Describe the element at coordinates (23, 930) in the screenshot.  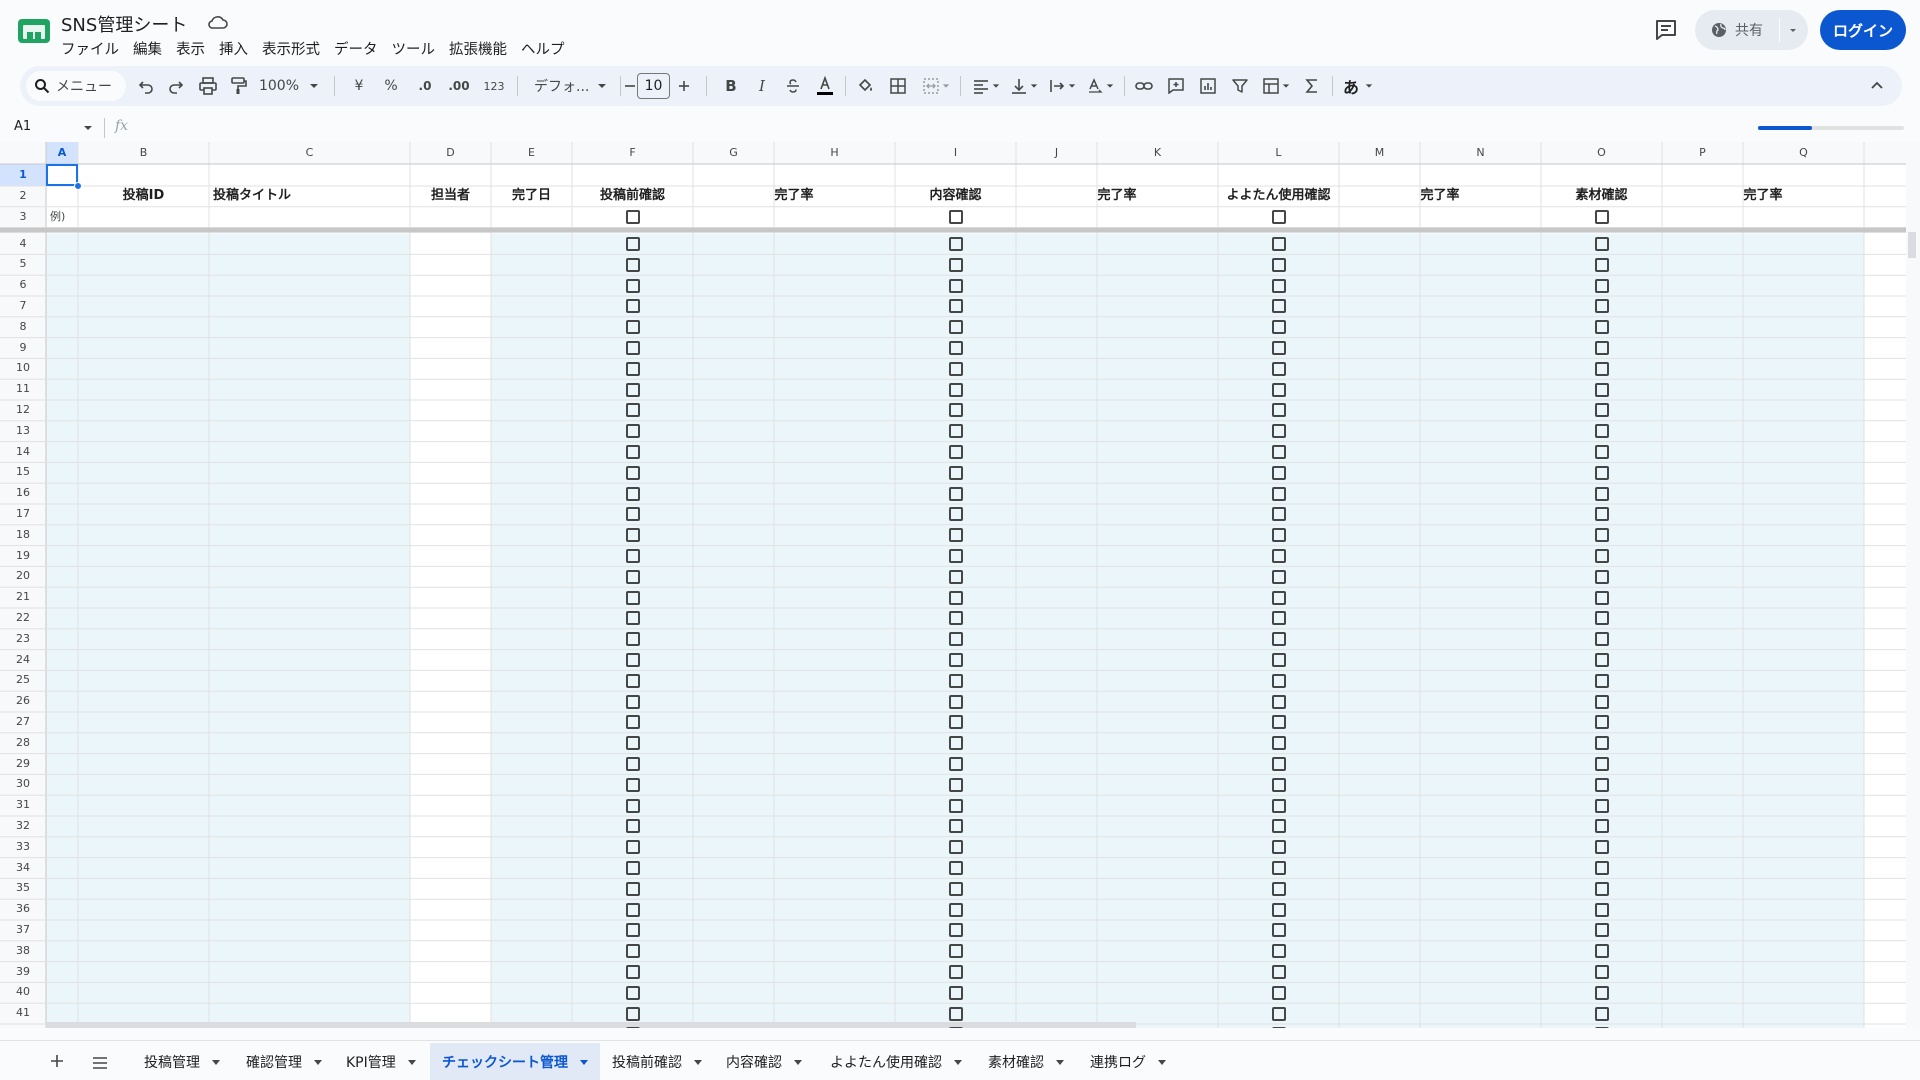
I see `row-header: 37` at that location.